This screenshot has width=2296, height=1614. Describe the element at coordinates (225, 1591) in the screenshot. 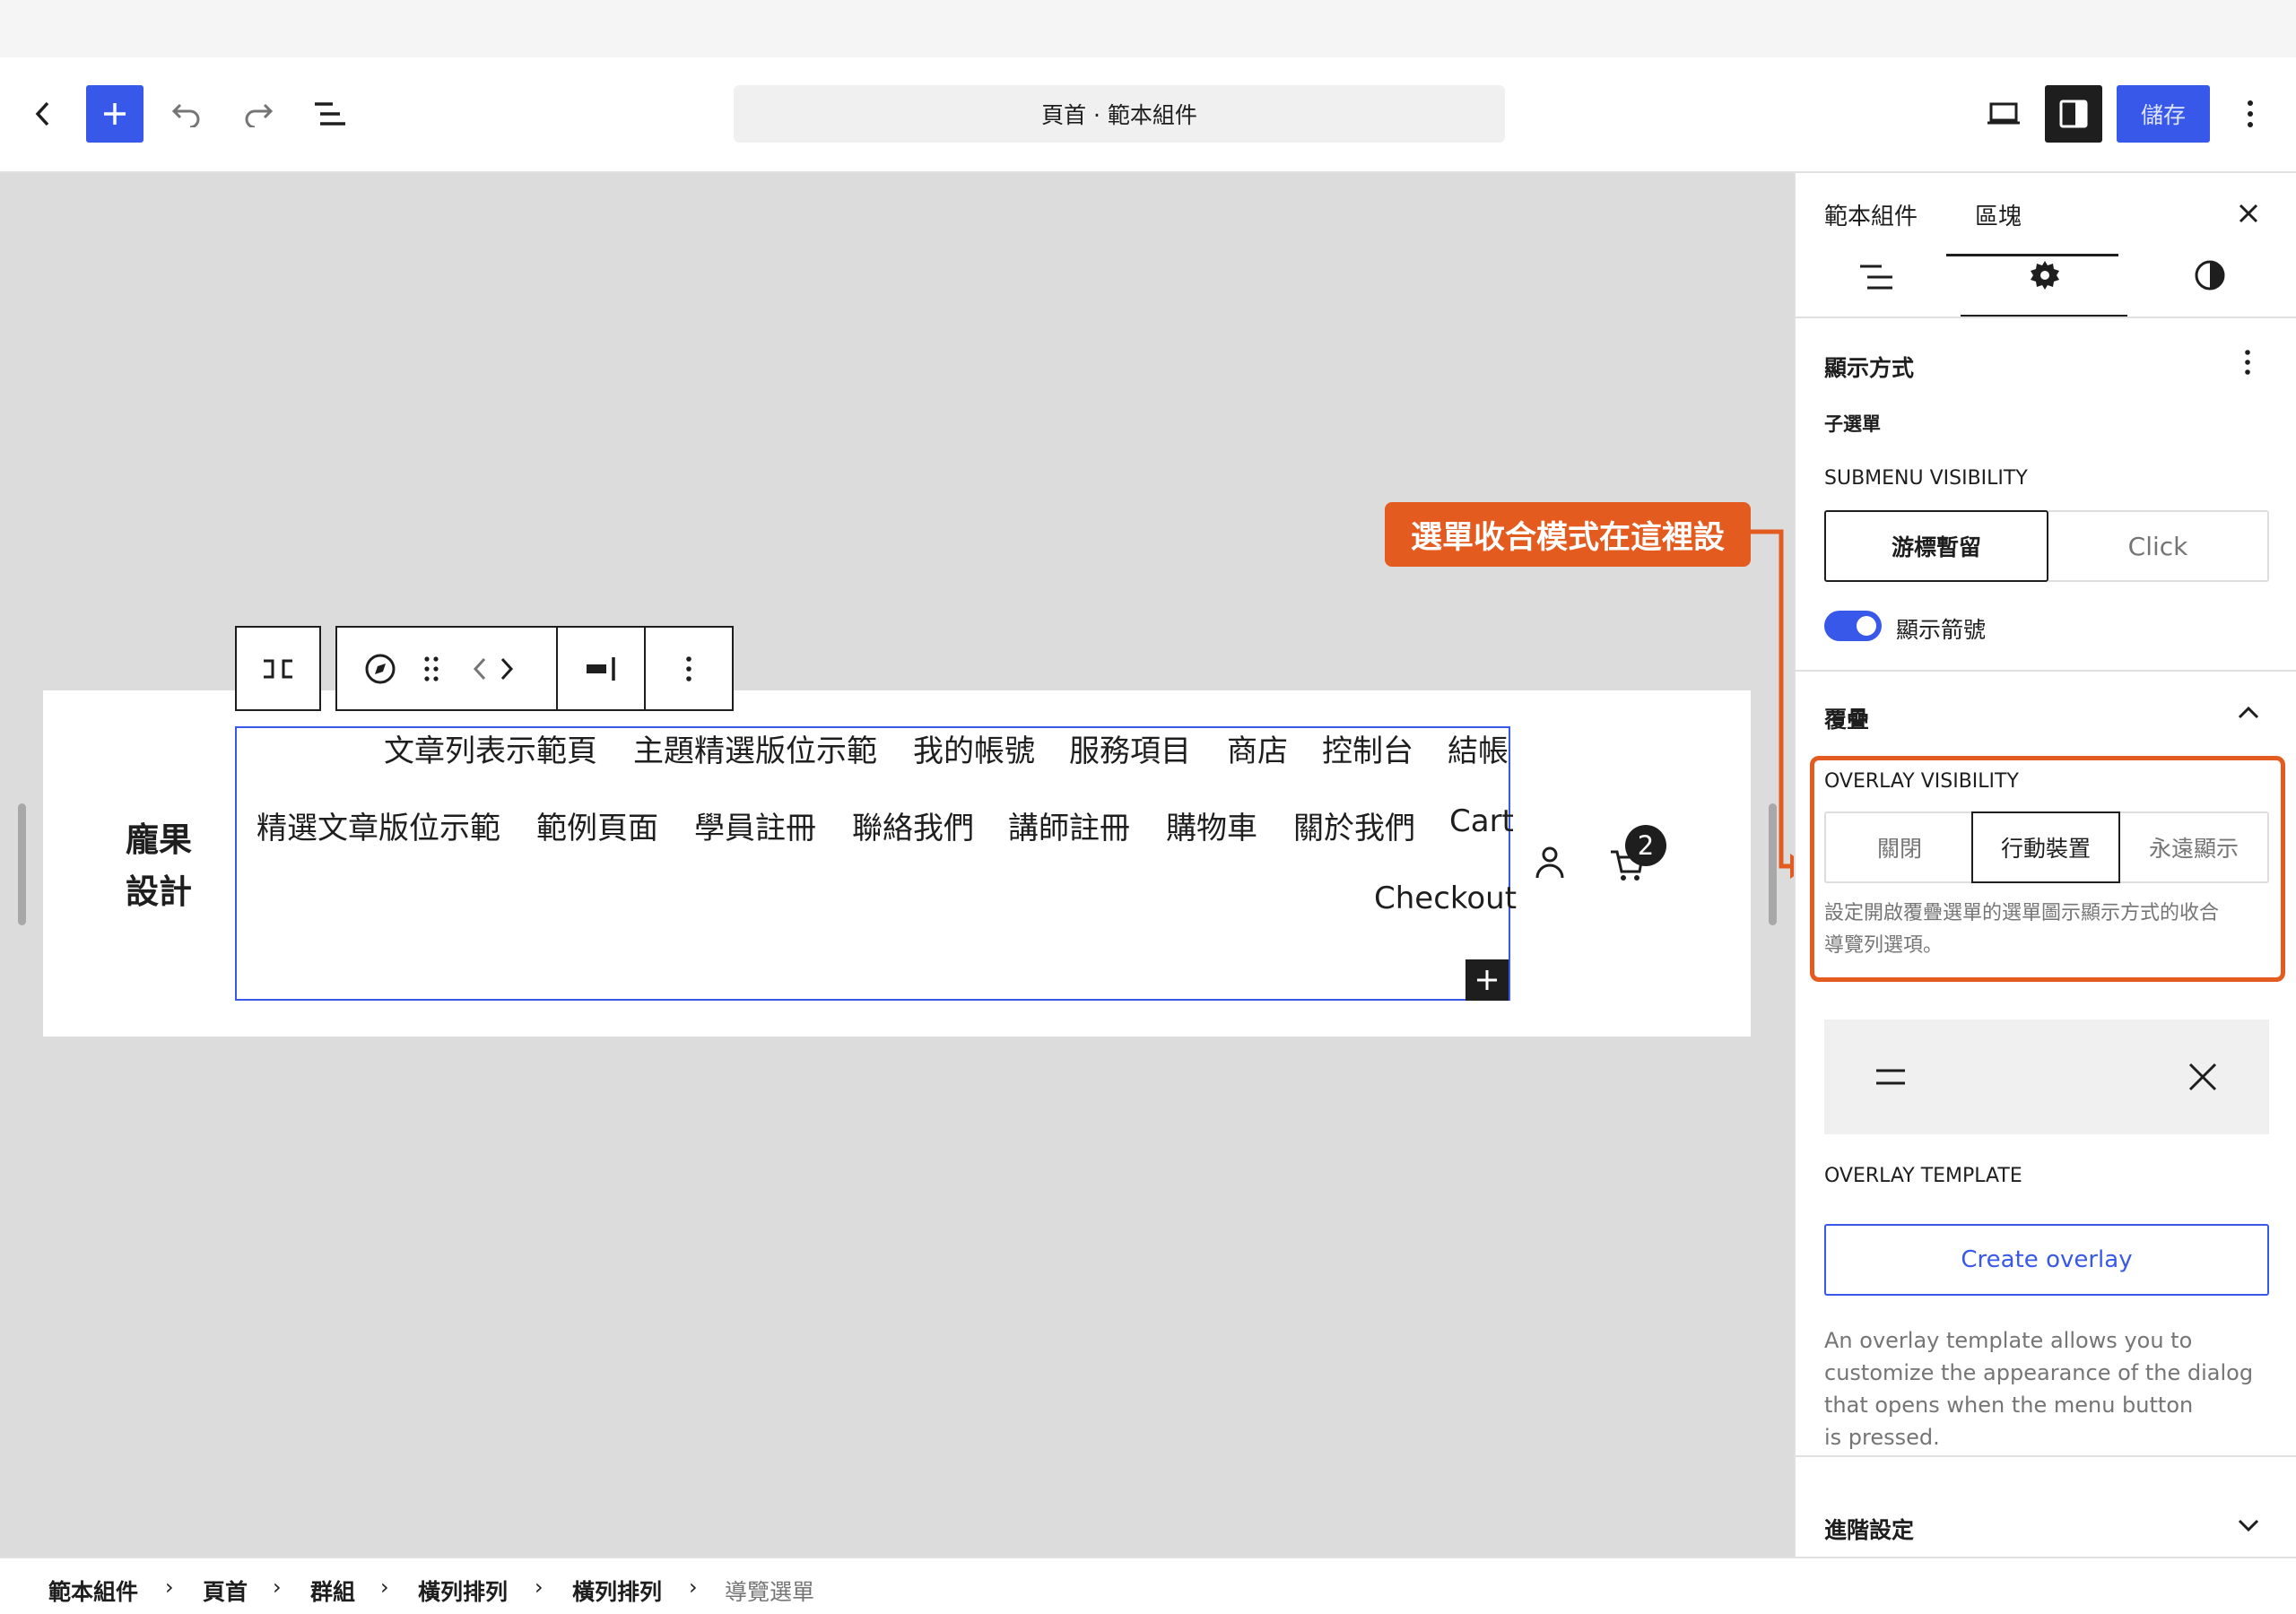

I see `breadcrumb-item: 頁首` at that location.